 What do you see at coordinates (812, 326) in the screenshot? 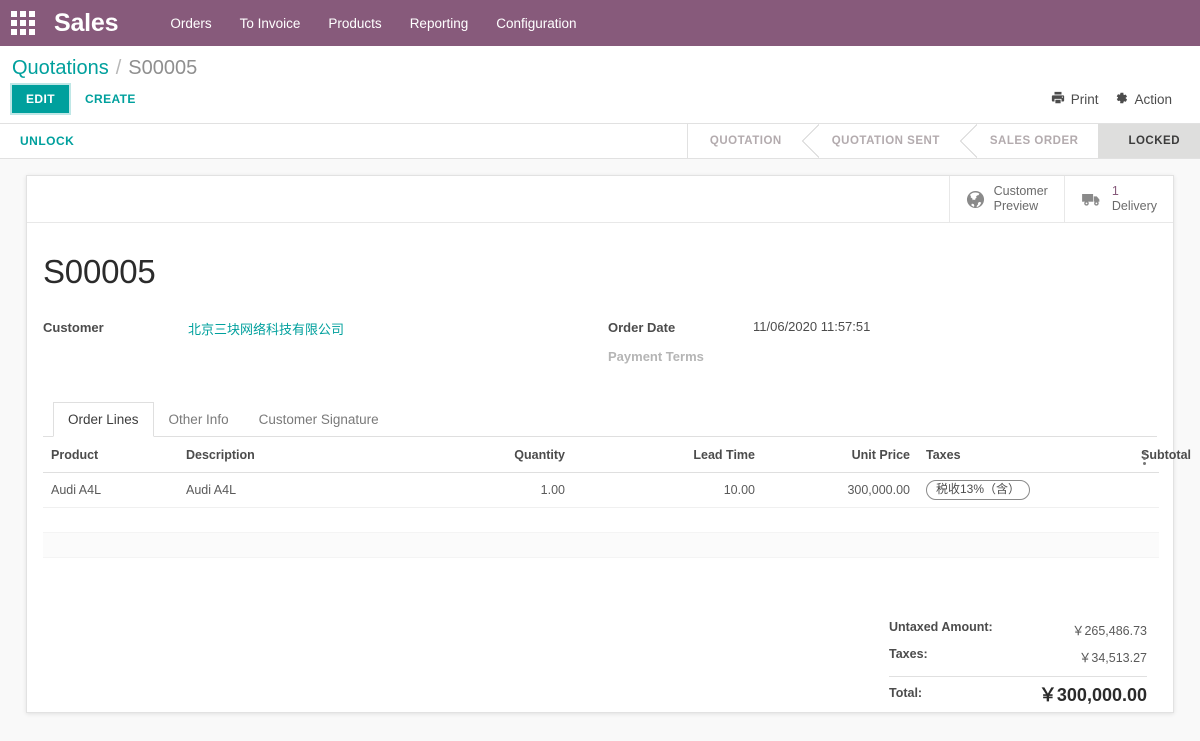
I see `field-order-date-value: 11/06/2020 11:57:51` at bounding box center [812, 326].